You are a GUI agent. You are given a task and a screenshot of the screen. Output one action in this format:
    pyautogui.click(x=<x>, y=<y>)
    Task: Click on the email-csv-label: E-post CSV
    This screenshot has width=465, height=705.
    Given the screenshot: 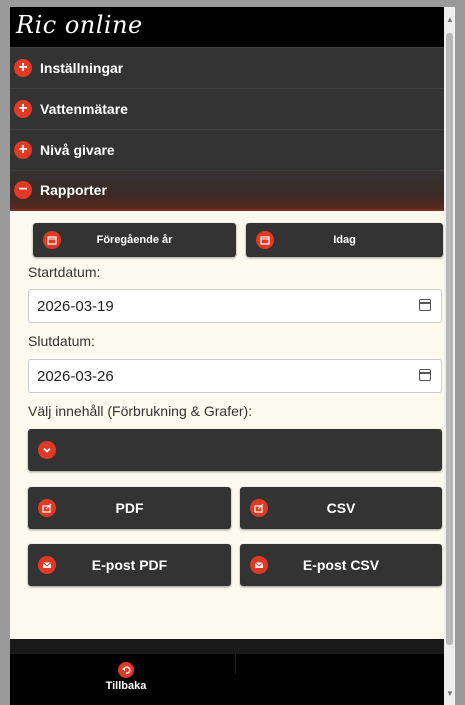 What is the action you would take?
    pyautogui.click(x=341, y=565)
    